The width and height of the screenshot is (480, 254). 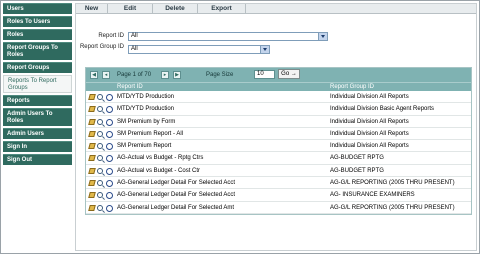 What do you see at coordinates (199, 49) in the screenshot?
I see `report-group-select: All` at bounding box center [199, 49].